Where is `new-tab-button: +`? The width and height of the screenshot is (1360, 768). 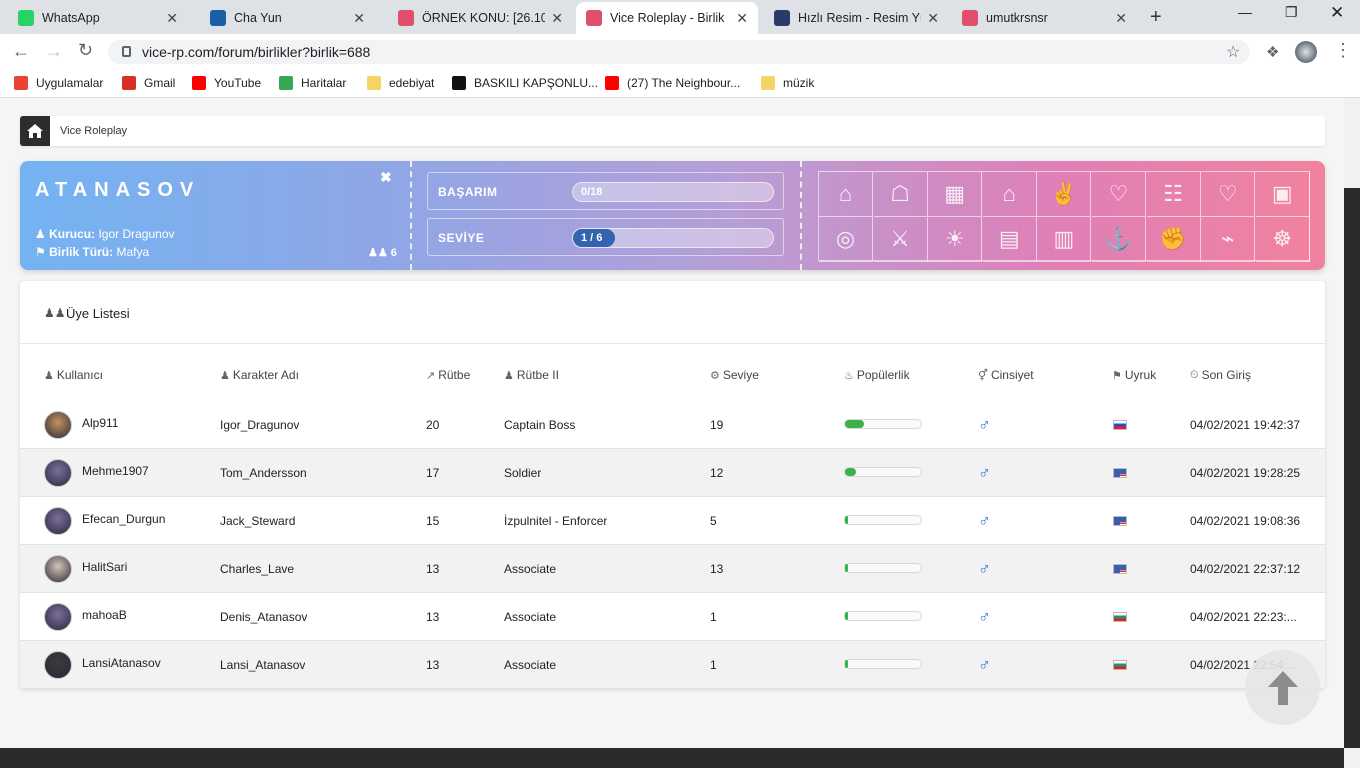
new-tab-button: + is located at coordinates (1156, 17).